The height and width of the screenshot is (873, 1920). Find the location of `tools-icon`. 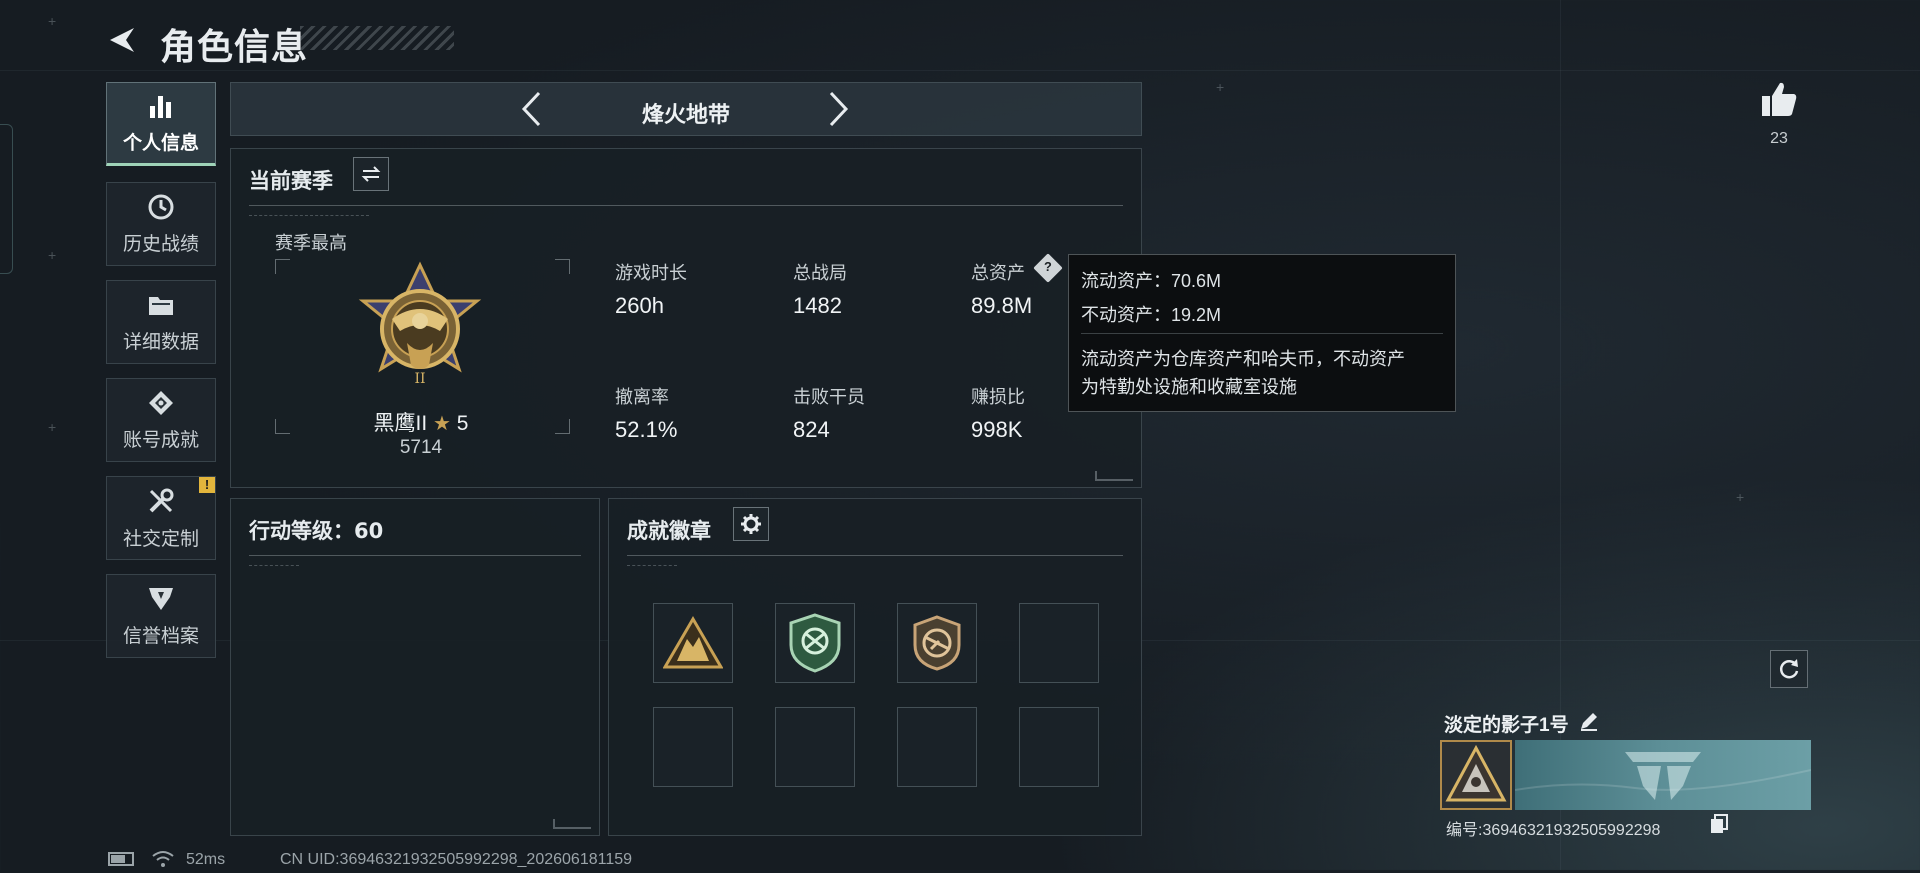

tools-icon is located at coordinates (161, 500).